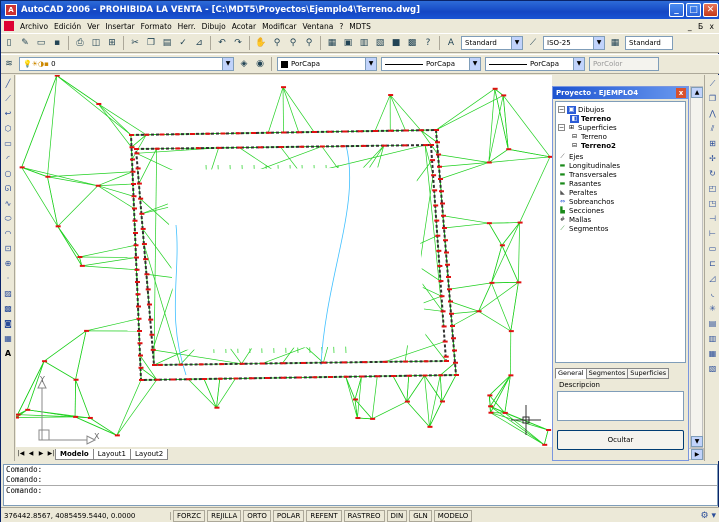  What do you see at coordinates (11, 10) in the screenshot?
I see `autocad-app-icon: A` at bounding box center [11, 10].